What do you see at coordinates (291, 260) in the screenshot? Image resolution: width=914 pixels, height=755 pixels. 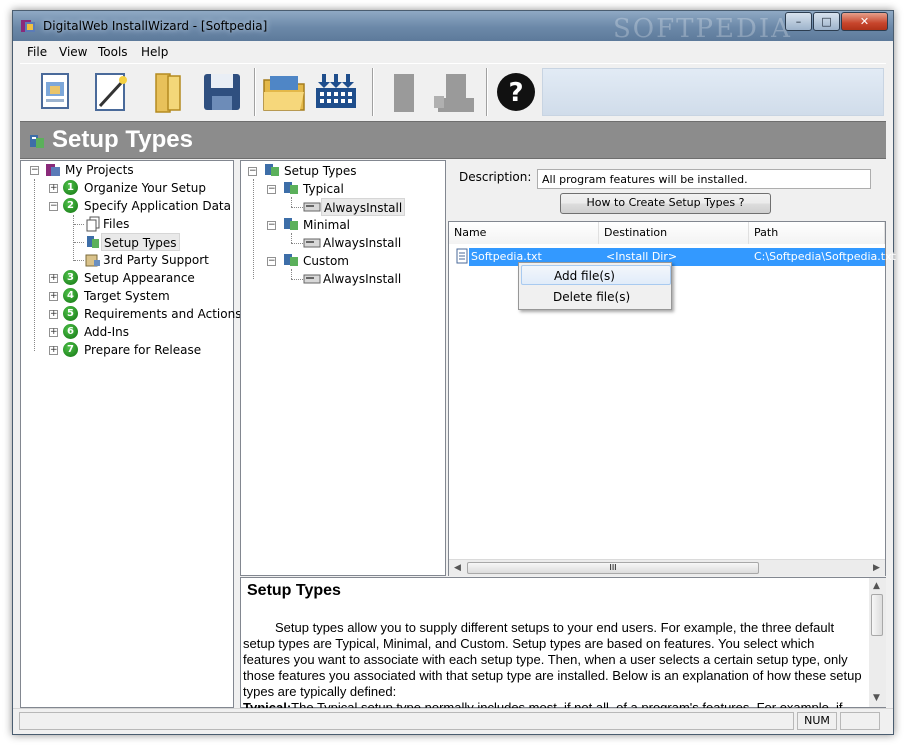 I see `custom-icon` at bounding box center [291, 260].